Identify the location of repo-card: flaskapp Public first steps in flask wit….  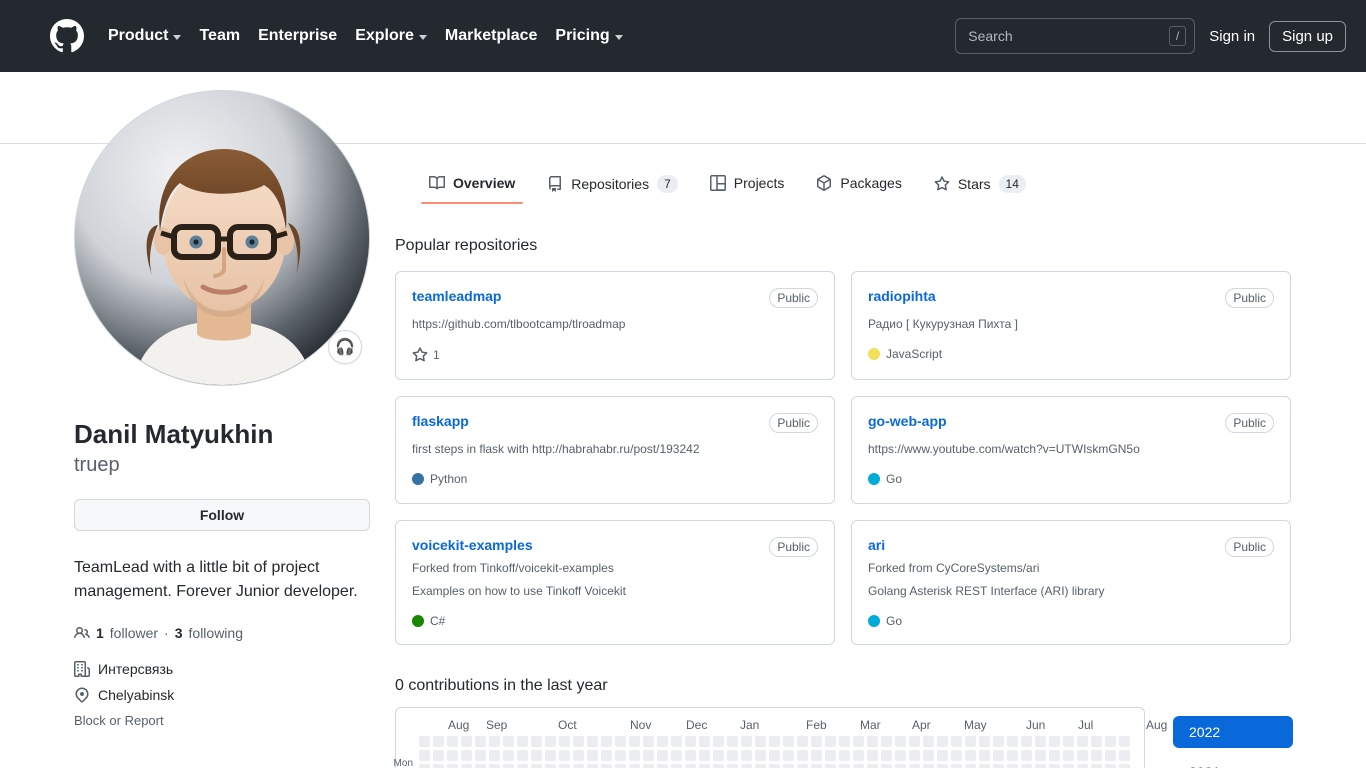
(615, 449).